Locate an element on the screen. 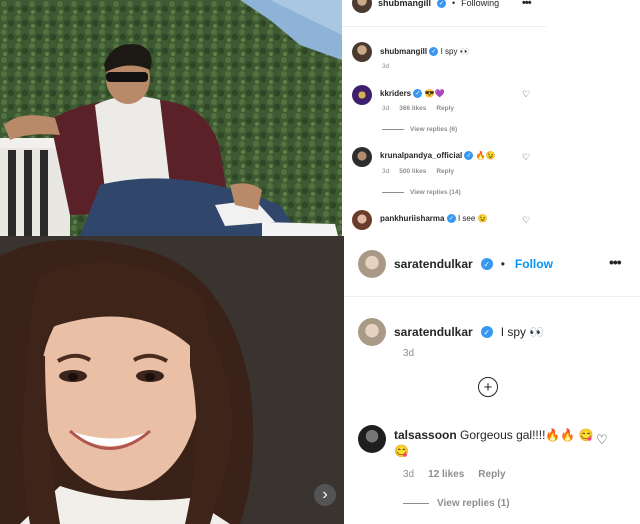  view-replies-button: View replies (1) is located at coordinates (456, 503).